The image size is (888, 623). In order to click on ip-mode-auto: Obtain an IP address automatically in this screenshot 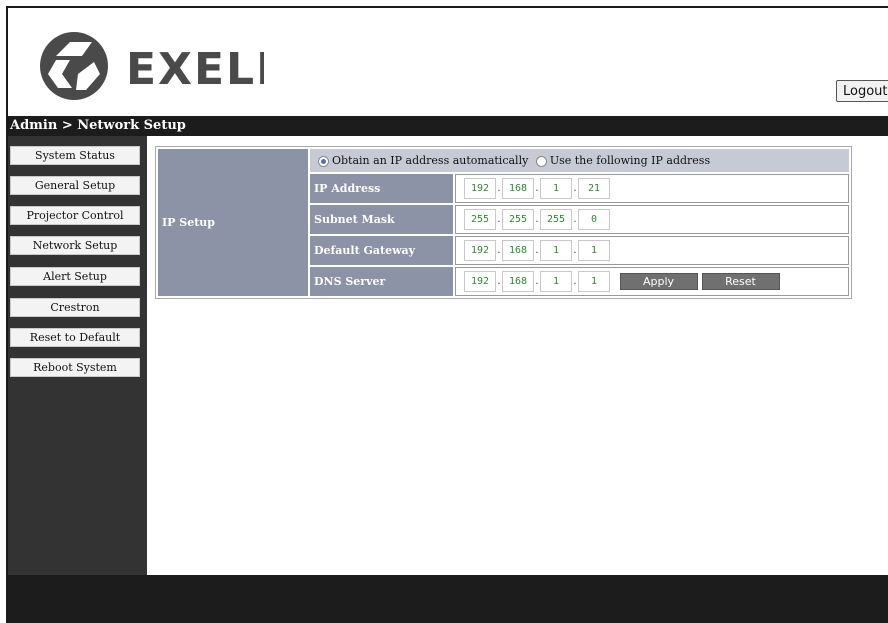, I will do `click(425, 160)`.